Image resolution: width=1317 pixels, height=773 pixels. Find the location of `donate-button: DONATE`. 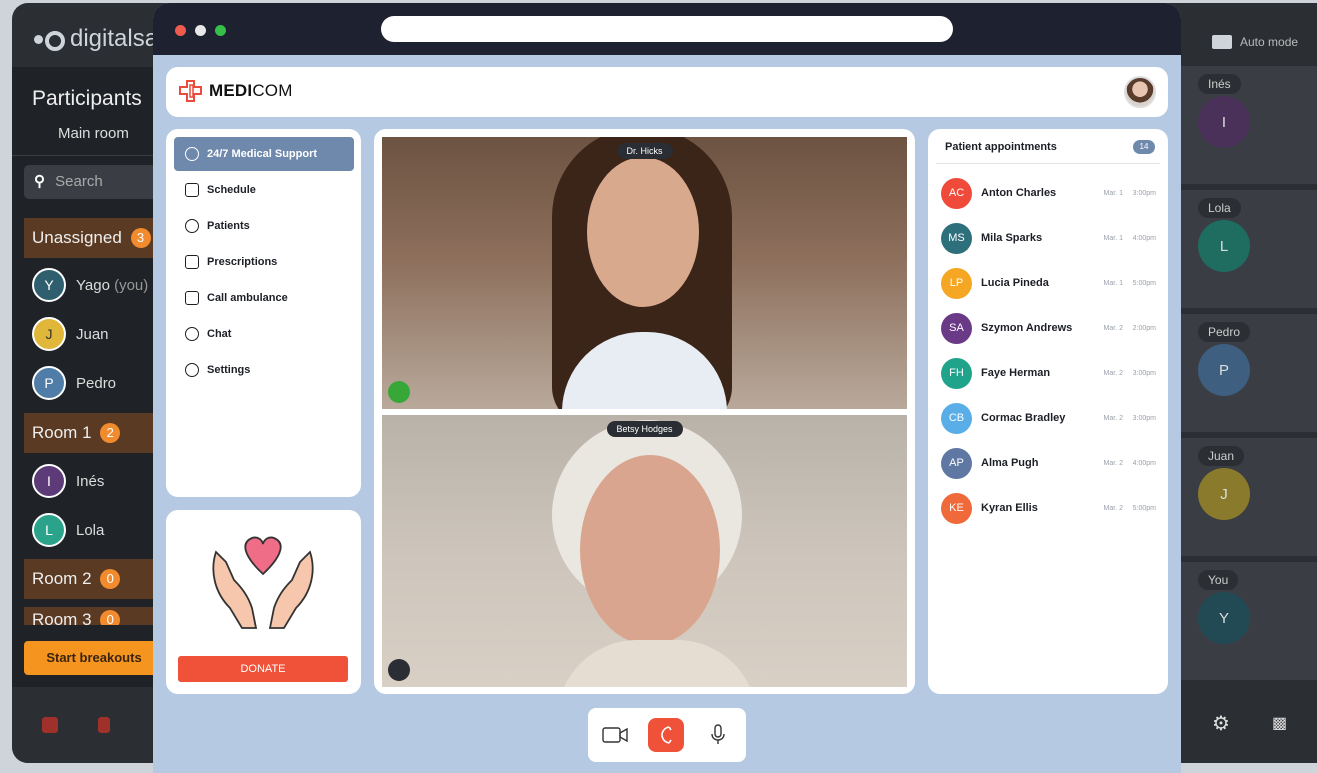

donate-button: DONATE is located at coordinates (263, 669).